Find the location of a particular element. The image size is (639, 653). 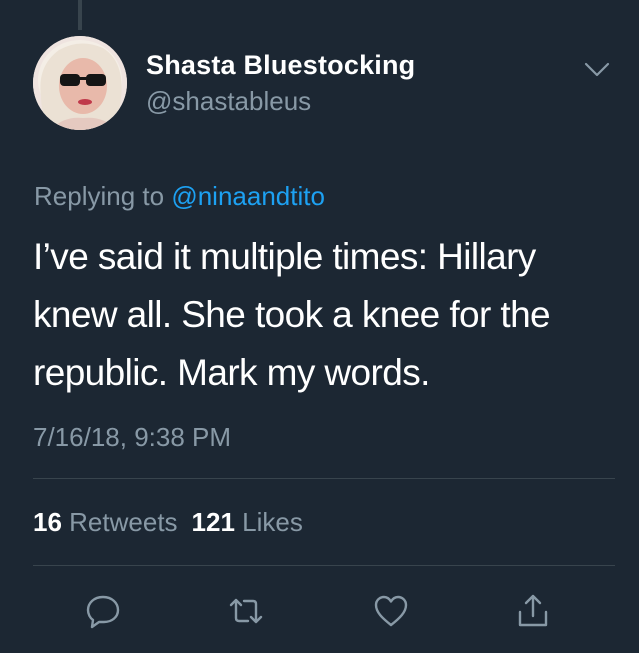

retweet-icon is located at coordinates (246, 611).